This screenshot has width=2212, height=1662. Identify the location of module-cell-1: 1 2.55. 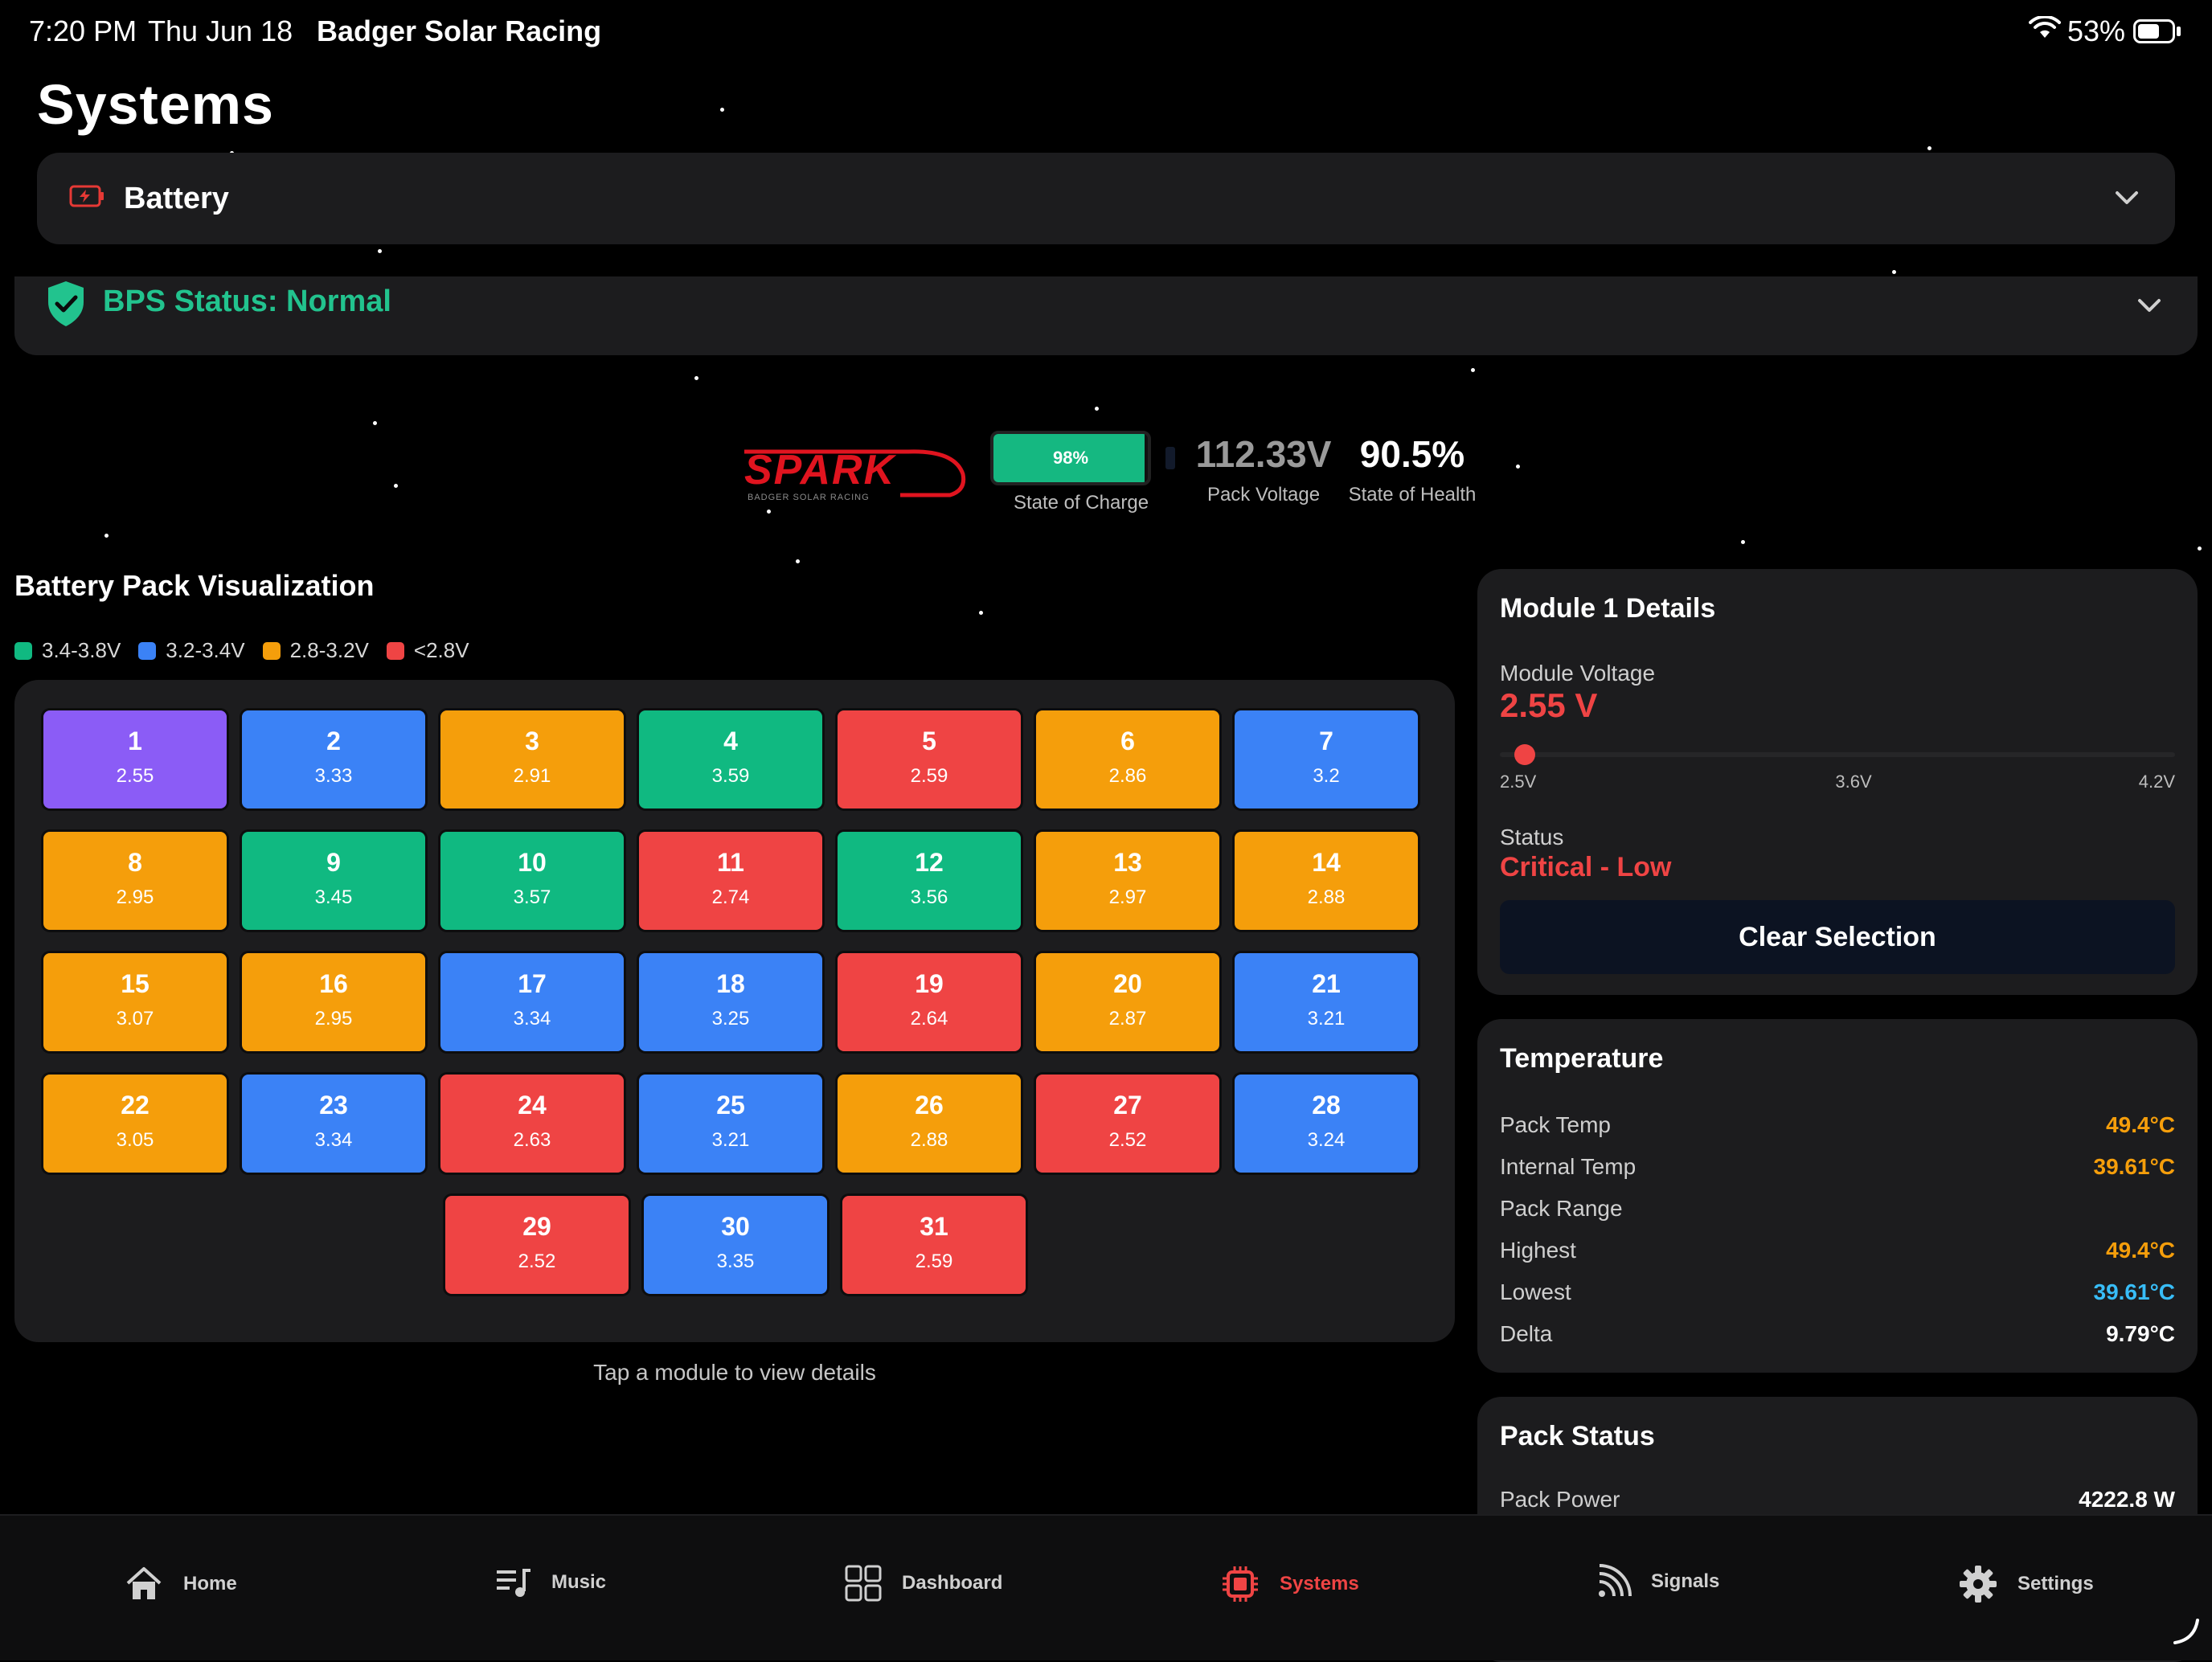
(135, 759).